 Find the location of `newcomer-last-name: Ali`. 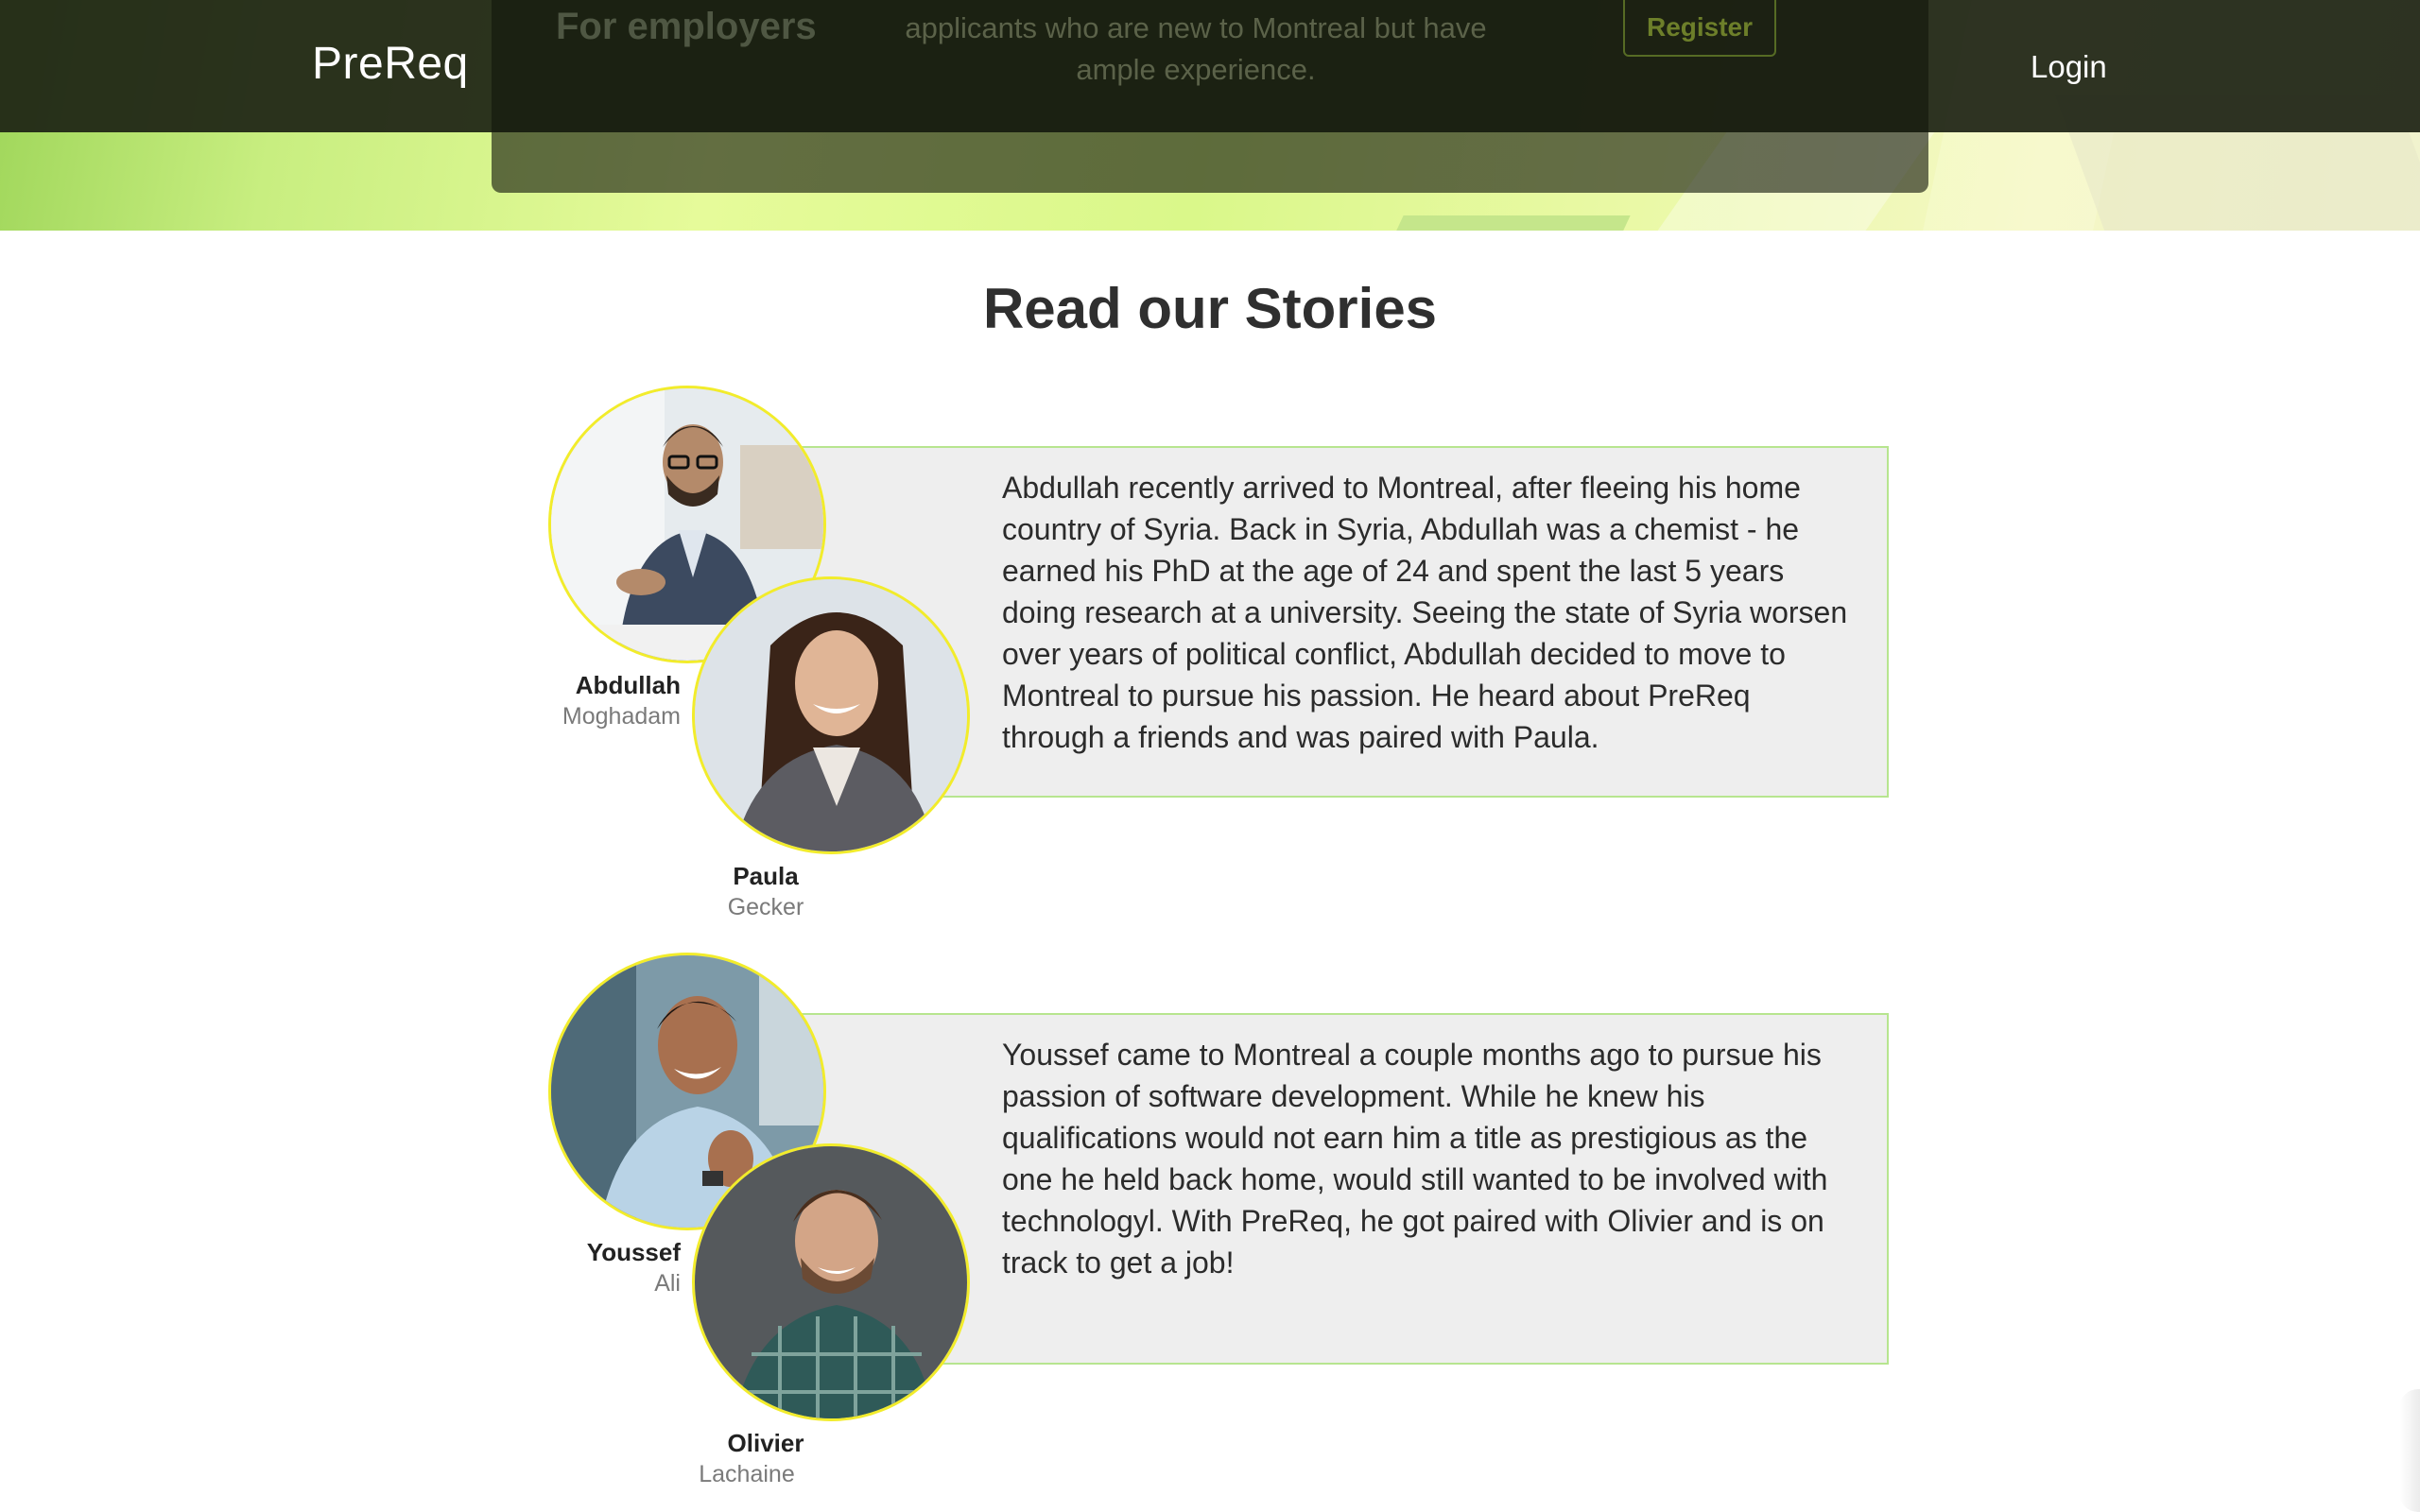

newcomer-last-name: Ali is located at coordinates (667, 1283).